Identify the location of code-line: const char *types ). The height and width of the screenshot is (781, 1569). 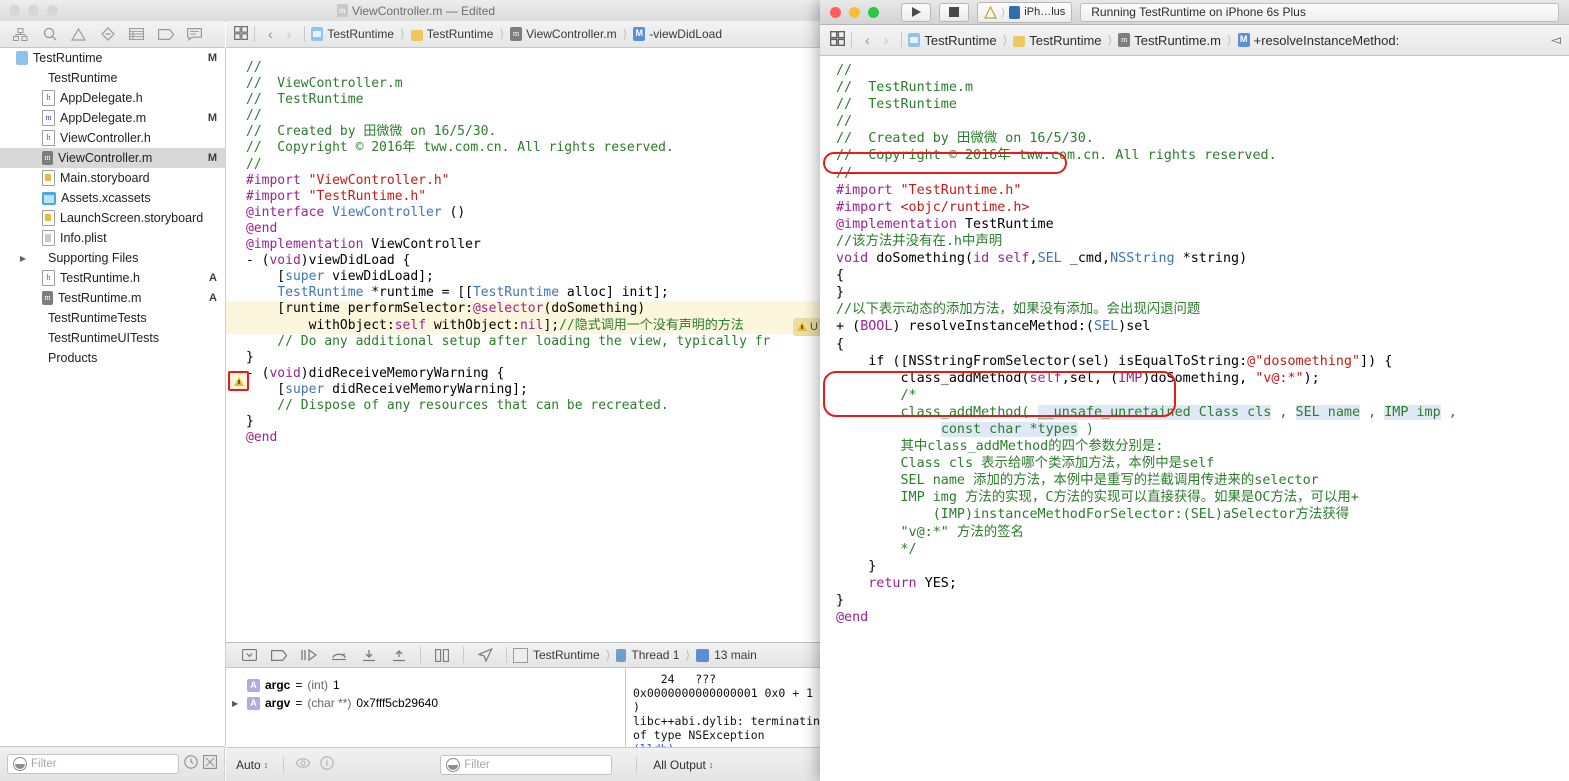
(1202, 429).